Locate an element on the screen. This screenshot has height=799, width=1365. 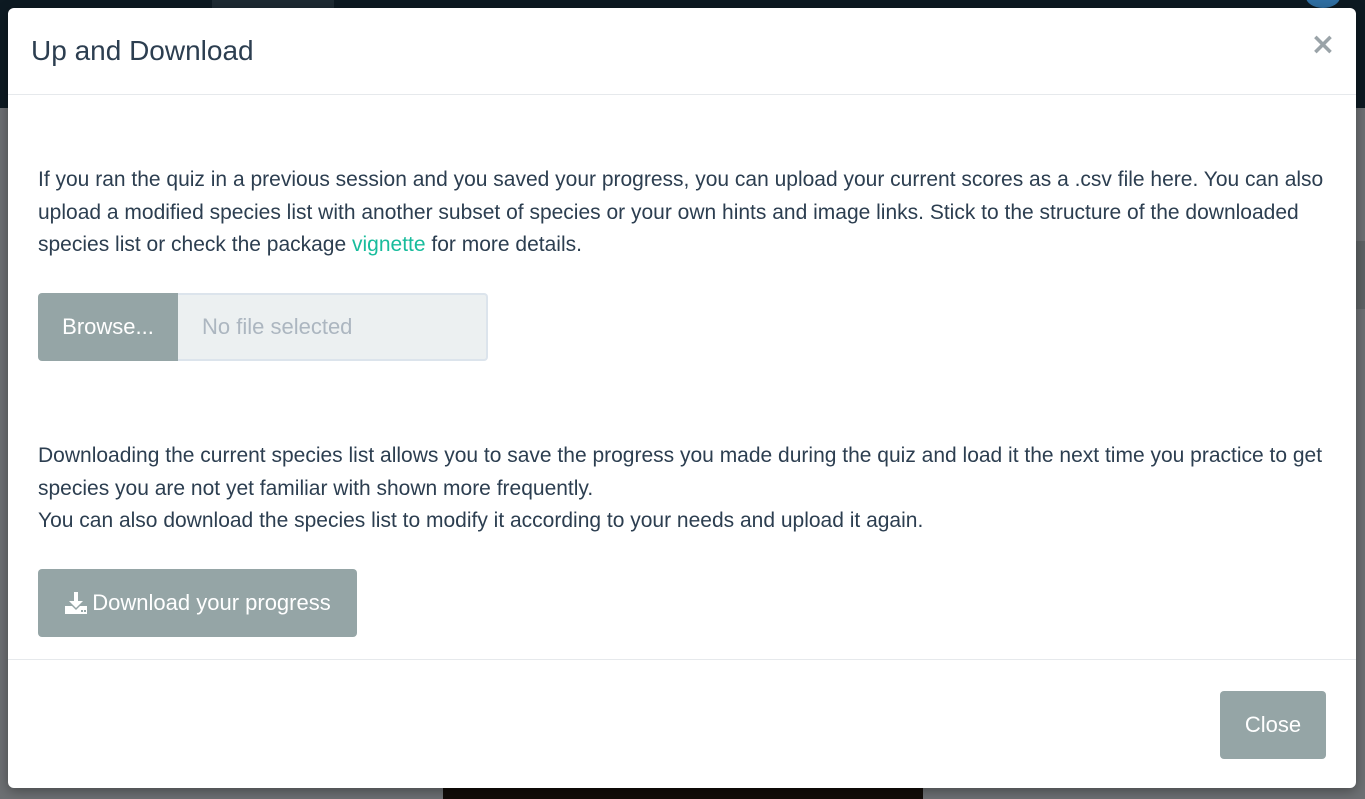
background-side-panel is located at coordinates (1360, 275).